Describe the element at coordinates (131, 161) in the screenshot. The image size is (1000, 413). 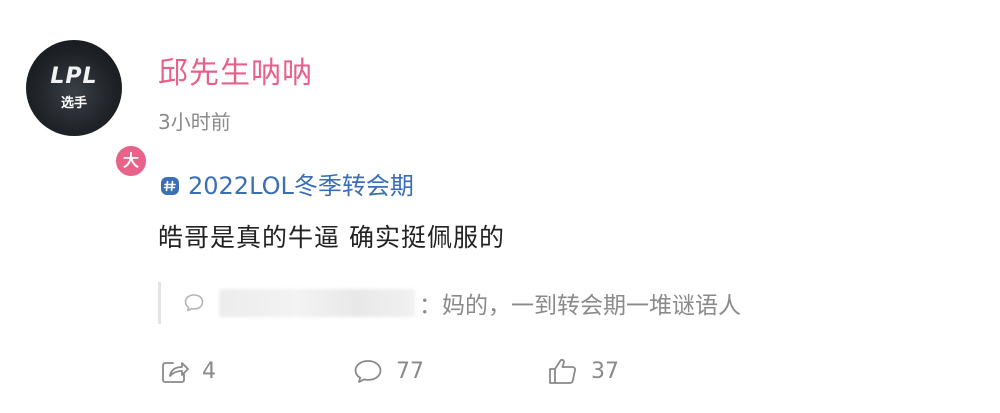
I see `verified-badge: 大` at that location.